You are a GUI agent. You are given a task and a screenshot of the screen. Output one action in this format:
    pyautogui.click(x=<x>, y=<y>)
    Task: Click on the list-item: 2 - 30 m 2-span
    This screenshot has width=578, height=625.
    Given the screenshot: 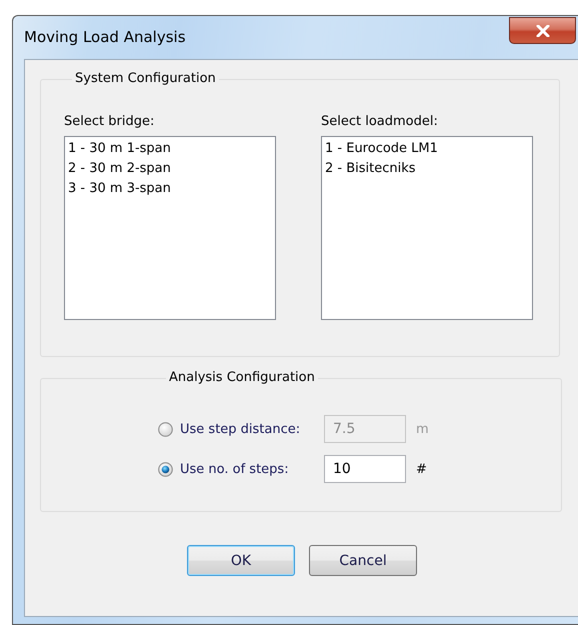 What is the action you would take?
    pyautogui.click(x=119, y=169)
    